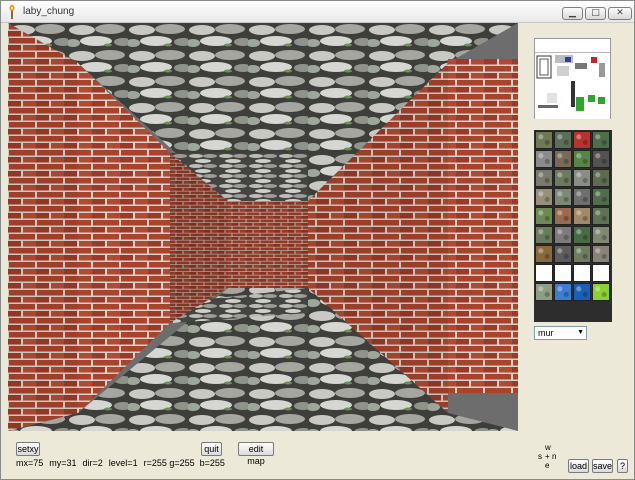  I want to click on mini-map-header, so click(572, 46).